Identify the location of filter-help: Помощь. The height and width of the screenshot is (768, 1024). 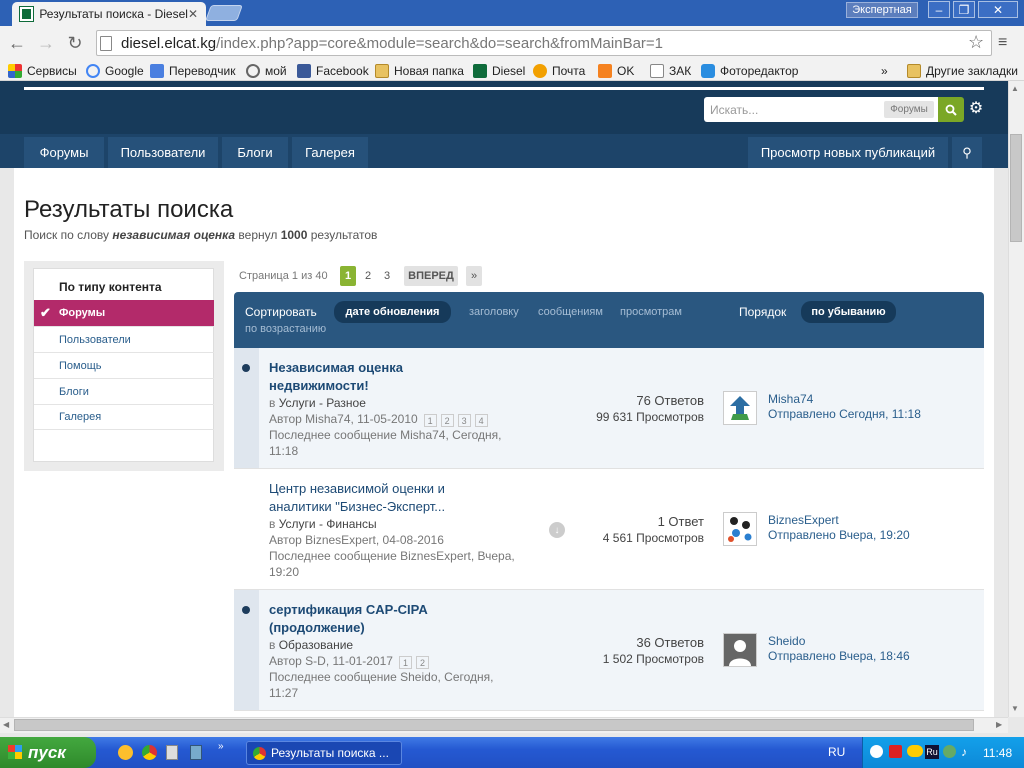
(124, 365).